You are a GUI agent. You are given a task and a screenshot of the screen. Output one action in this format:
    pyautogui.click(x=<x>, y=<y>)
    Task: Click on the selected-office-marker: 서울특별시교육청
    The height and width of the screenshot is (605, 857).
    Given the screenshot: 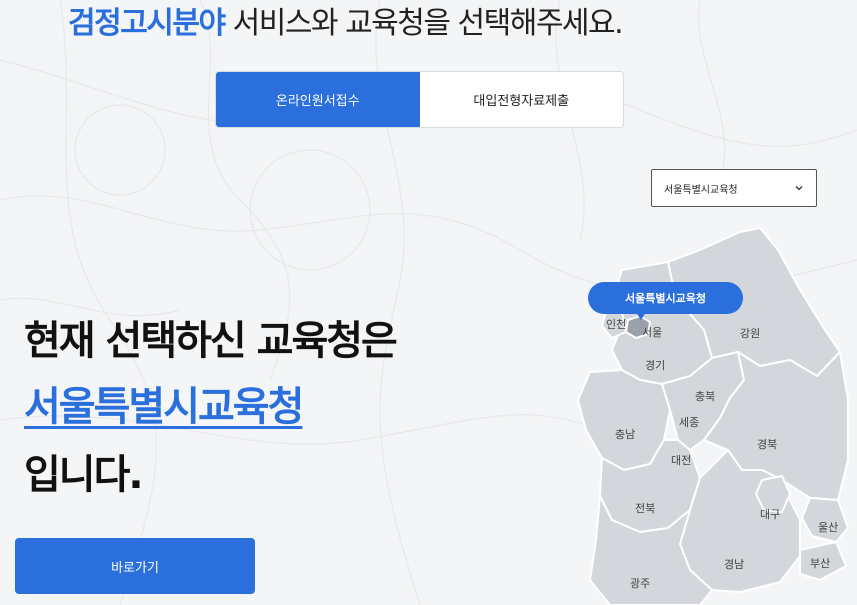 What is the action you would take?
    pyautogui.click(x=665, y=298)
    